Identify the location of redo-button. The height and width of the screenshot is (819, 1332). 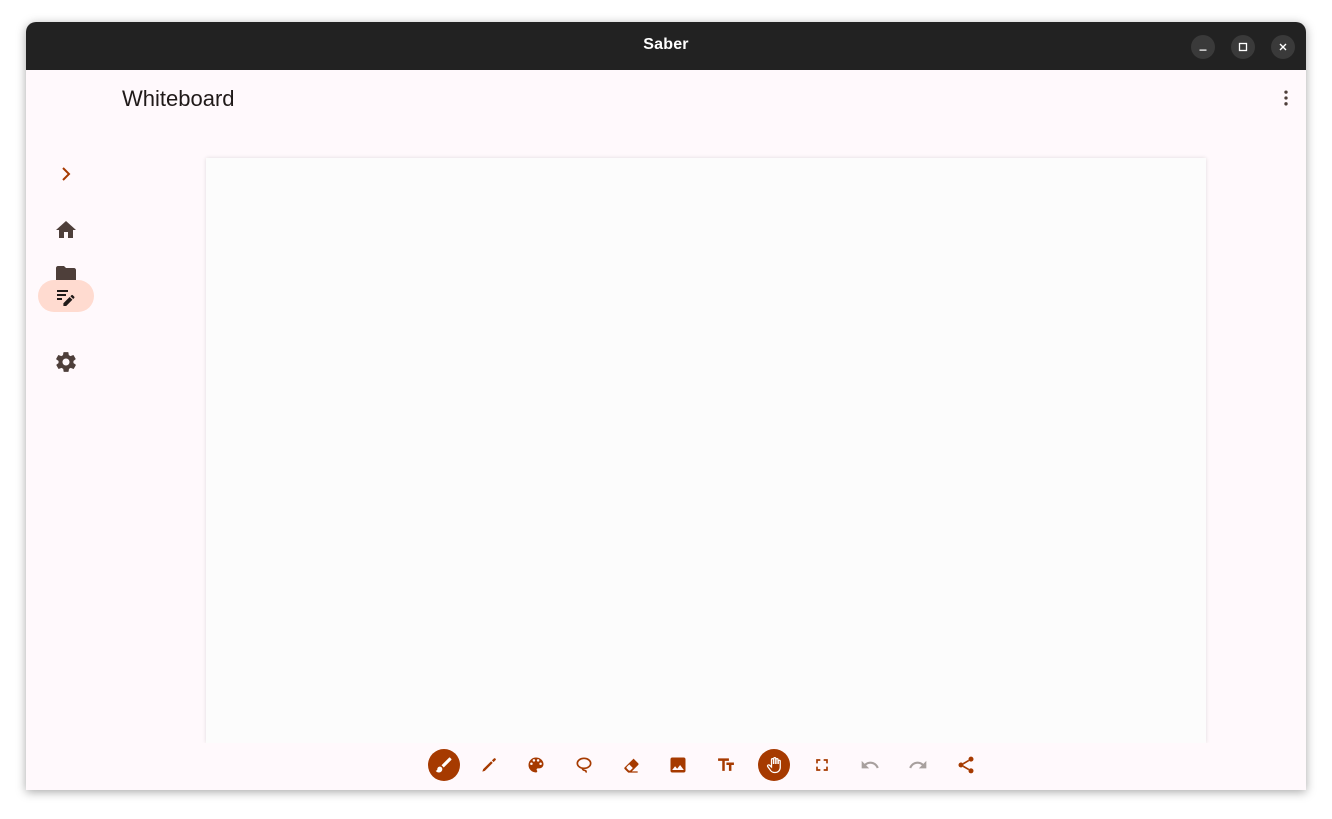
(918, 765).